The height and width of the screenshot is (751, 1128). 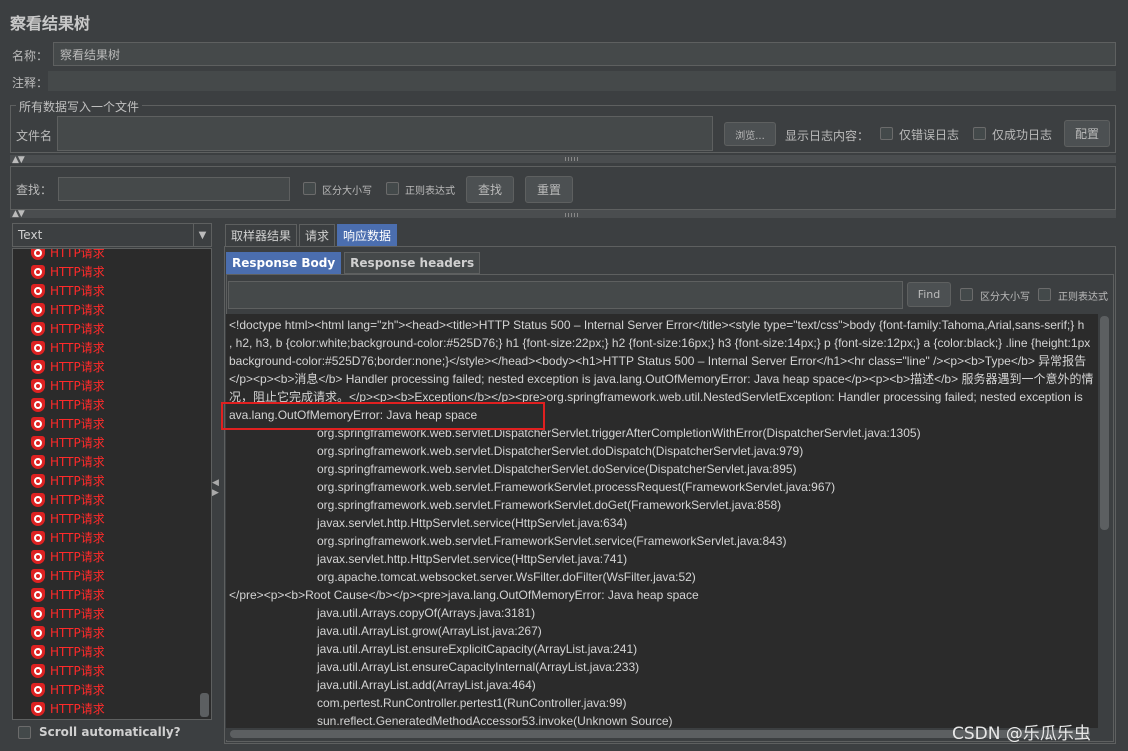 I want to click on errors-only-label: 仅错误日志, so click(x=929, y=135).